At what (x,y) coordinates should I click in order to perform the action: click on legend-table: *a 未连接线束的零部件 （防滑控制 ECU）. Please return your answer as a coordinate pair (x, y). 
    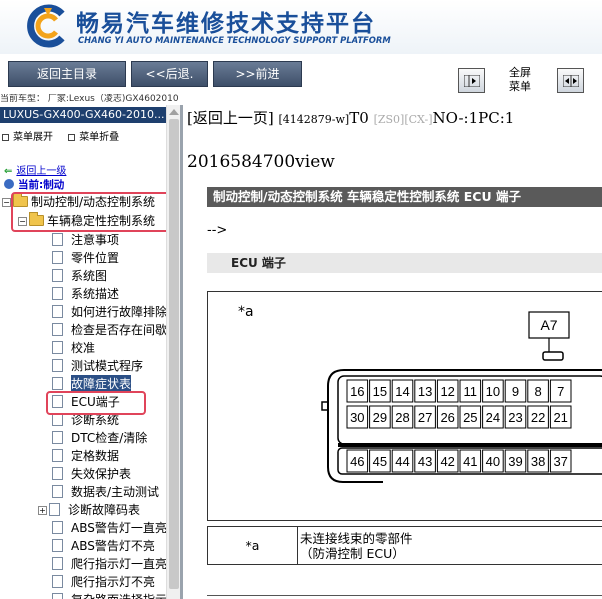
    Looking at the image, I should click on (404, 545).